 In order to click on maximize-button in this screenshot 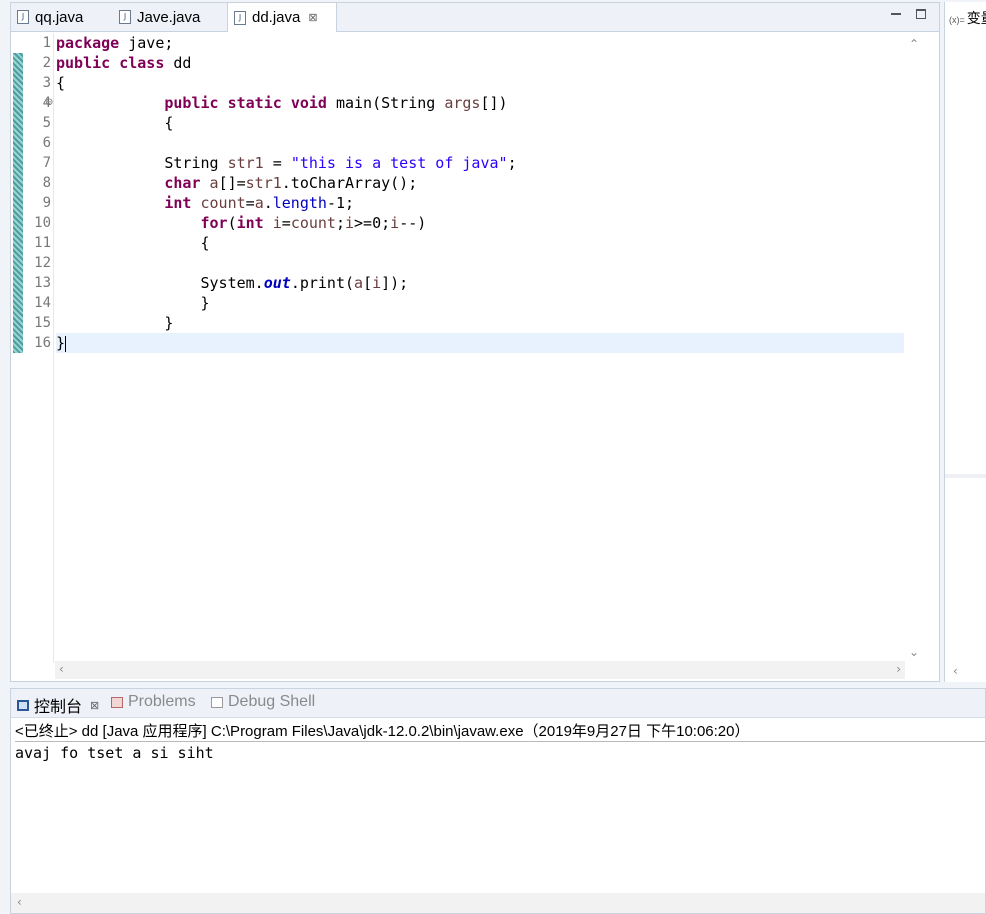, I will do `click(921, 14)`.